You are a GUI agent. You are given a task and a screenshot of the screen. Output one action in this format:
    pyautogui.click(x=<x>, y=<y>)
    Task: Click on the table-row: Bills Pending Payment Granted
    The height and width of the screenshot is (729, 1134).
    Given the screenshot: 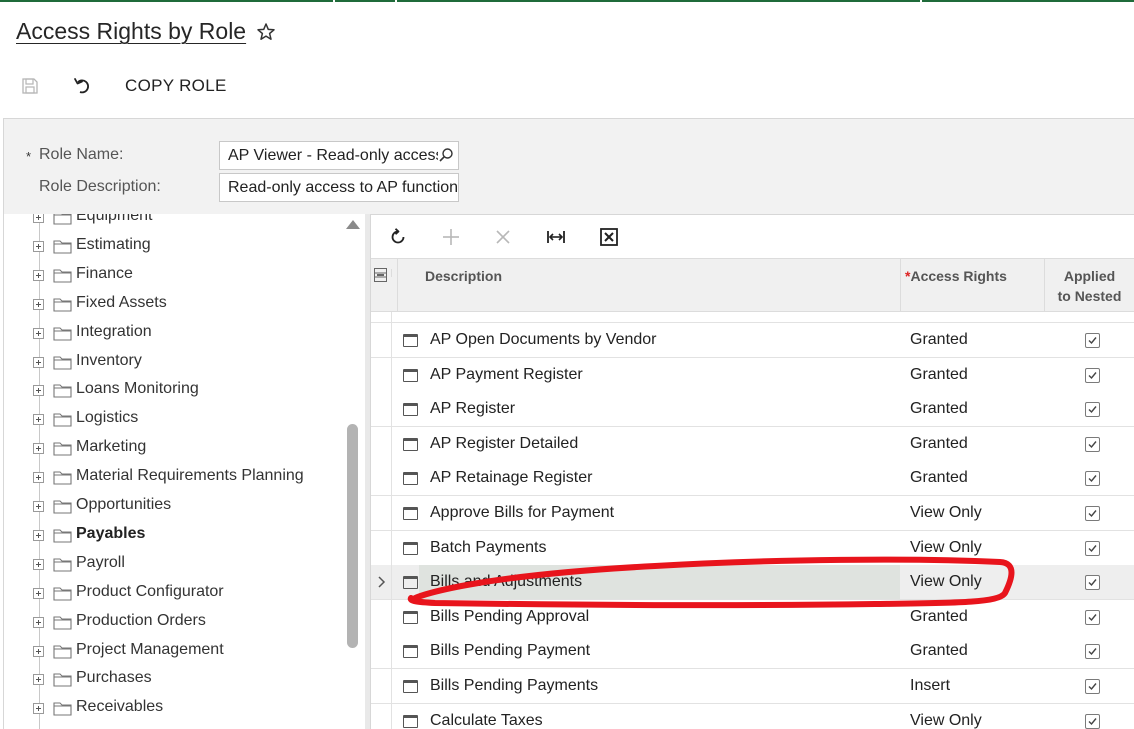 What is the action you would take?
    pyautogui.click(x=752, y=652)
    